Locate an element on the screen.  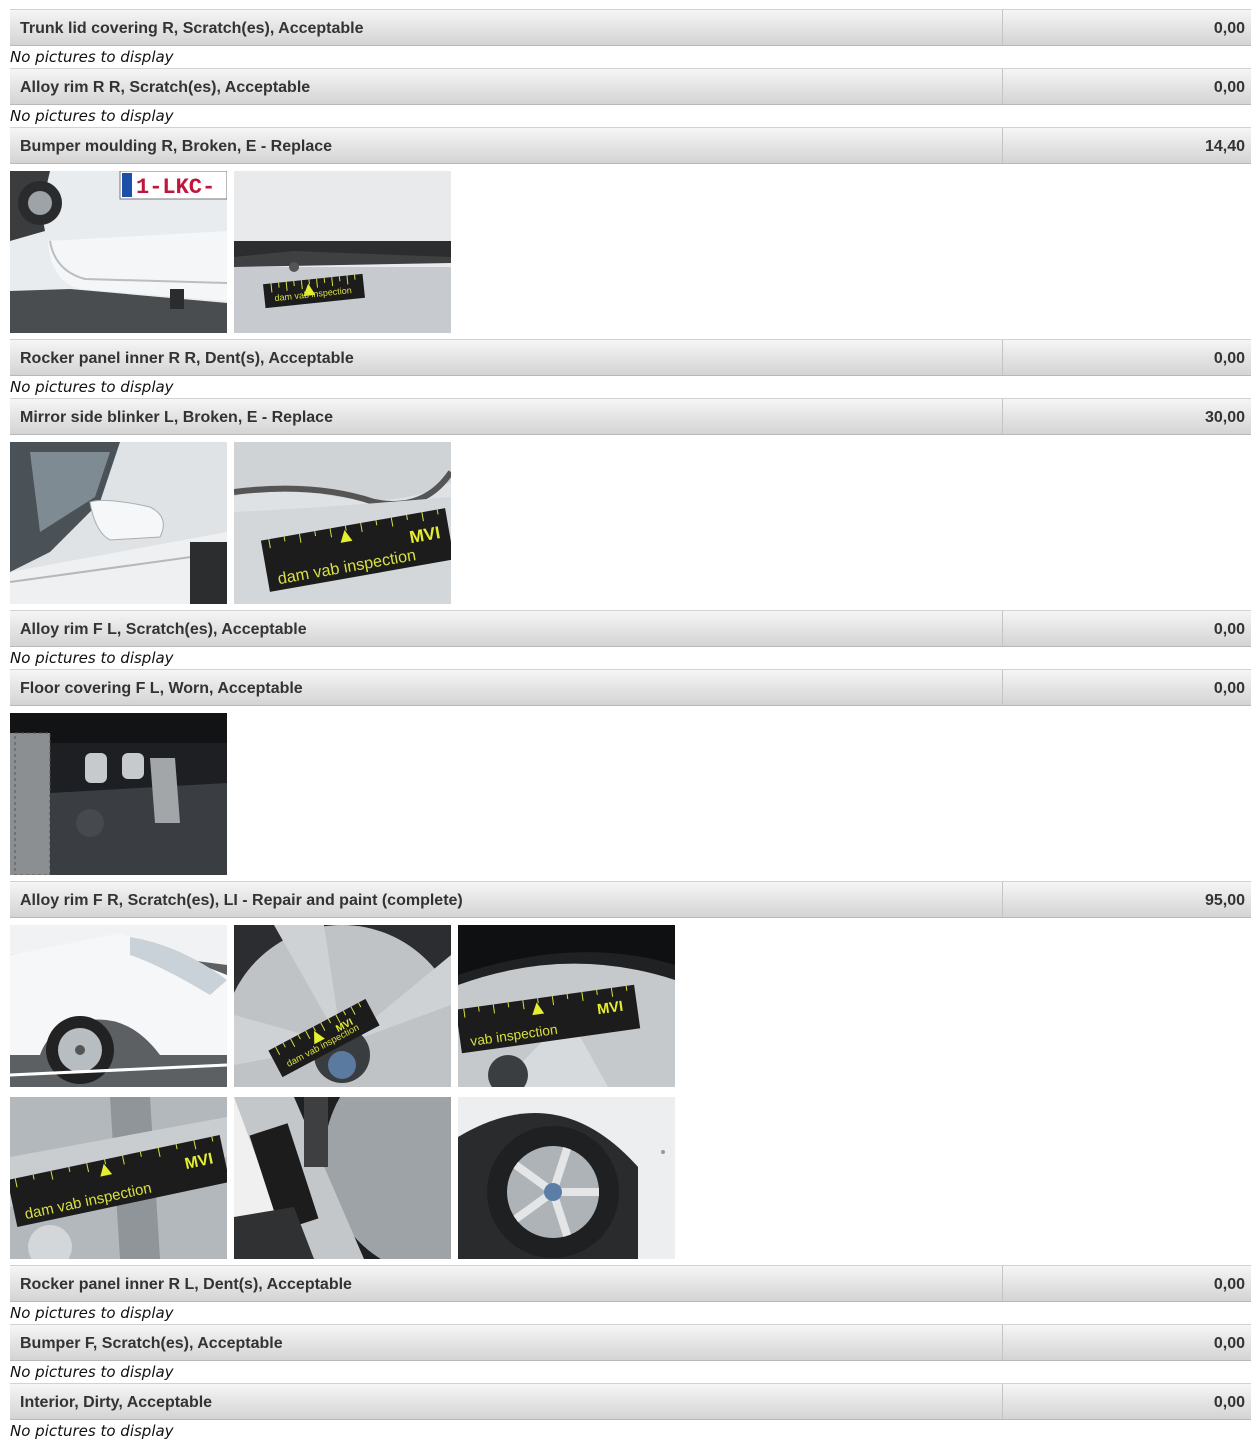
damage-item-title: Alloy rim F L, Scratch(es), Acceptable is located at coordinates (506, 628).